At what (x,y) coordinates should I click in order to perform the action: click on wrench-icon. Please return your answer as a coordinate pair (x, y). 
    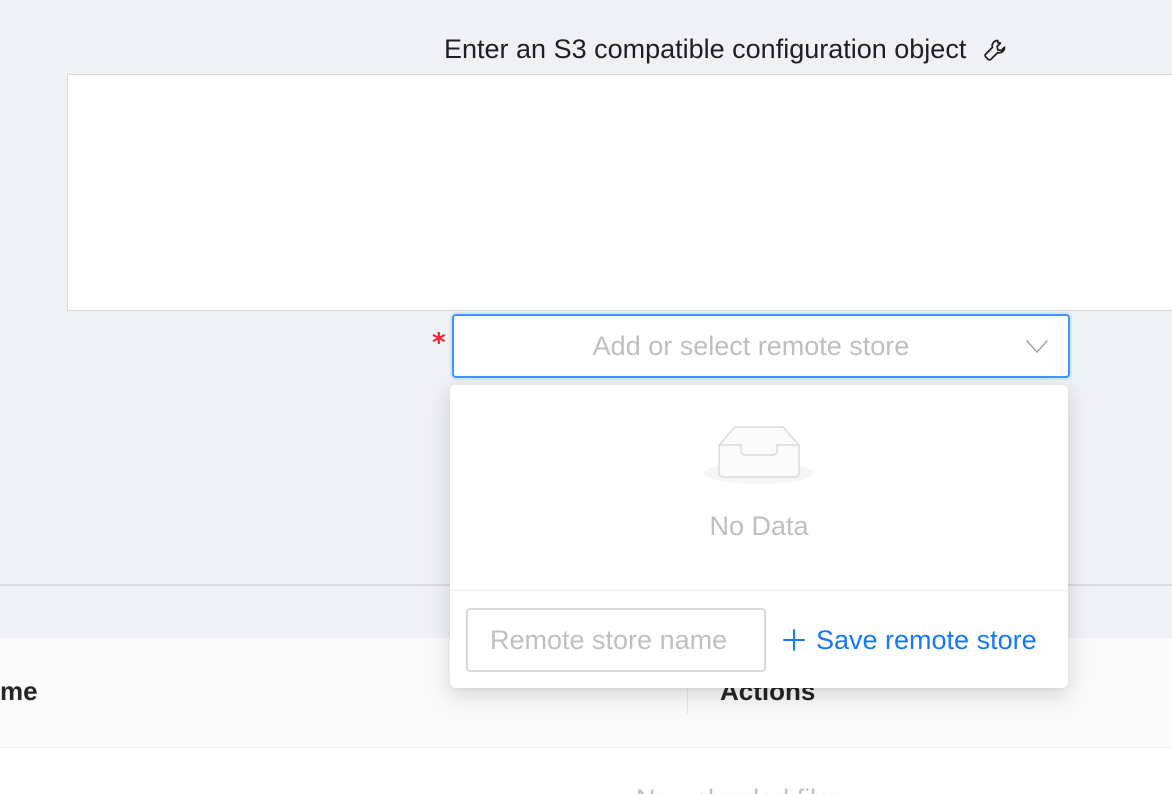
    Looking at the image, I should click on (995, 50).